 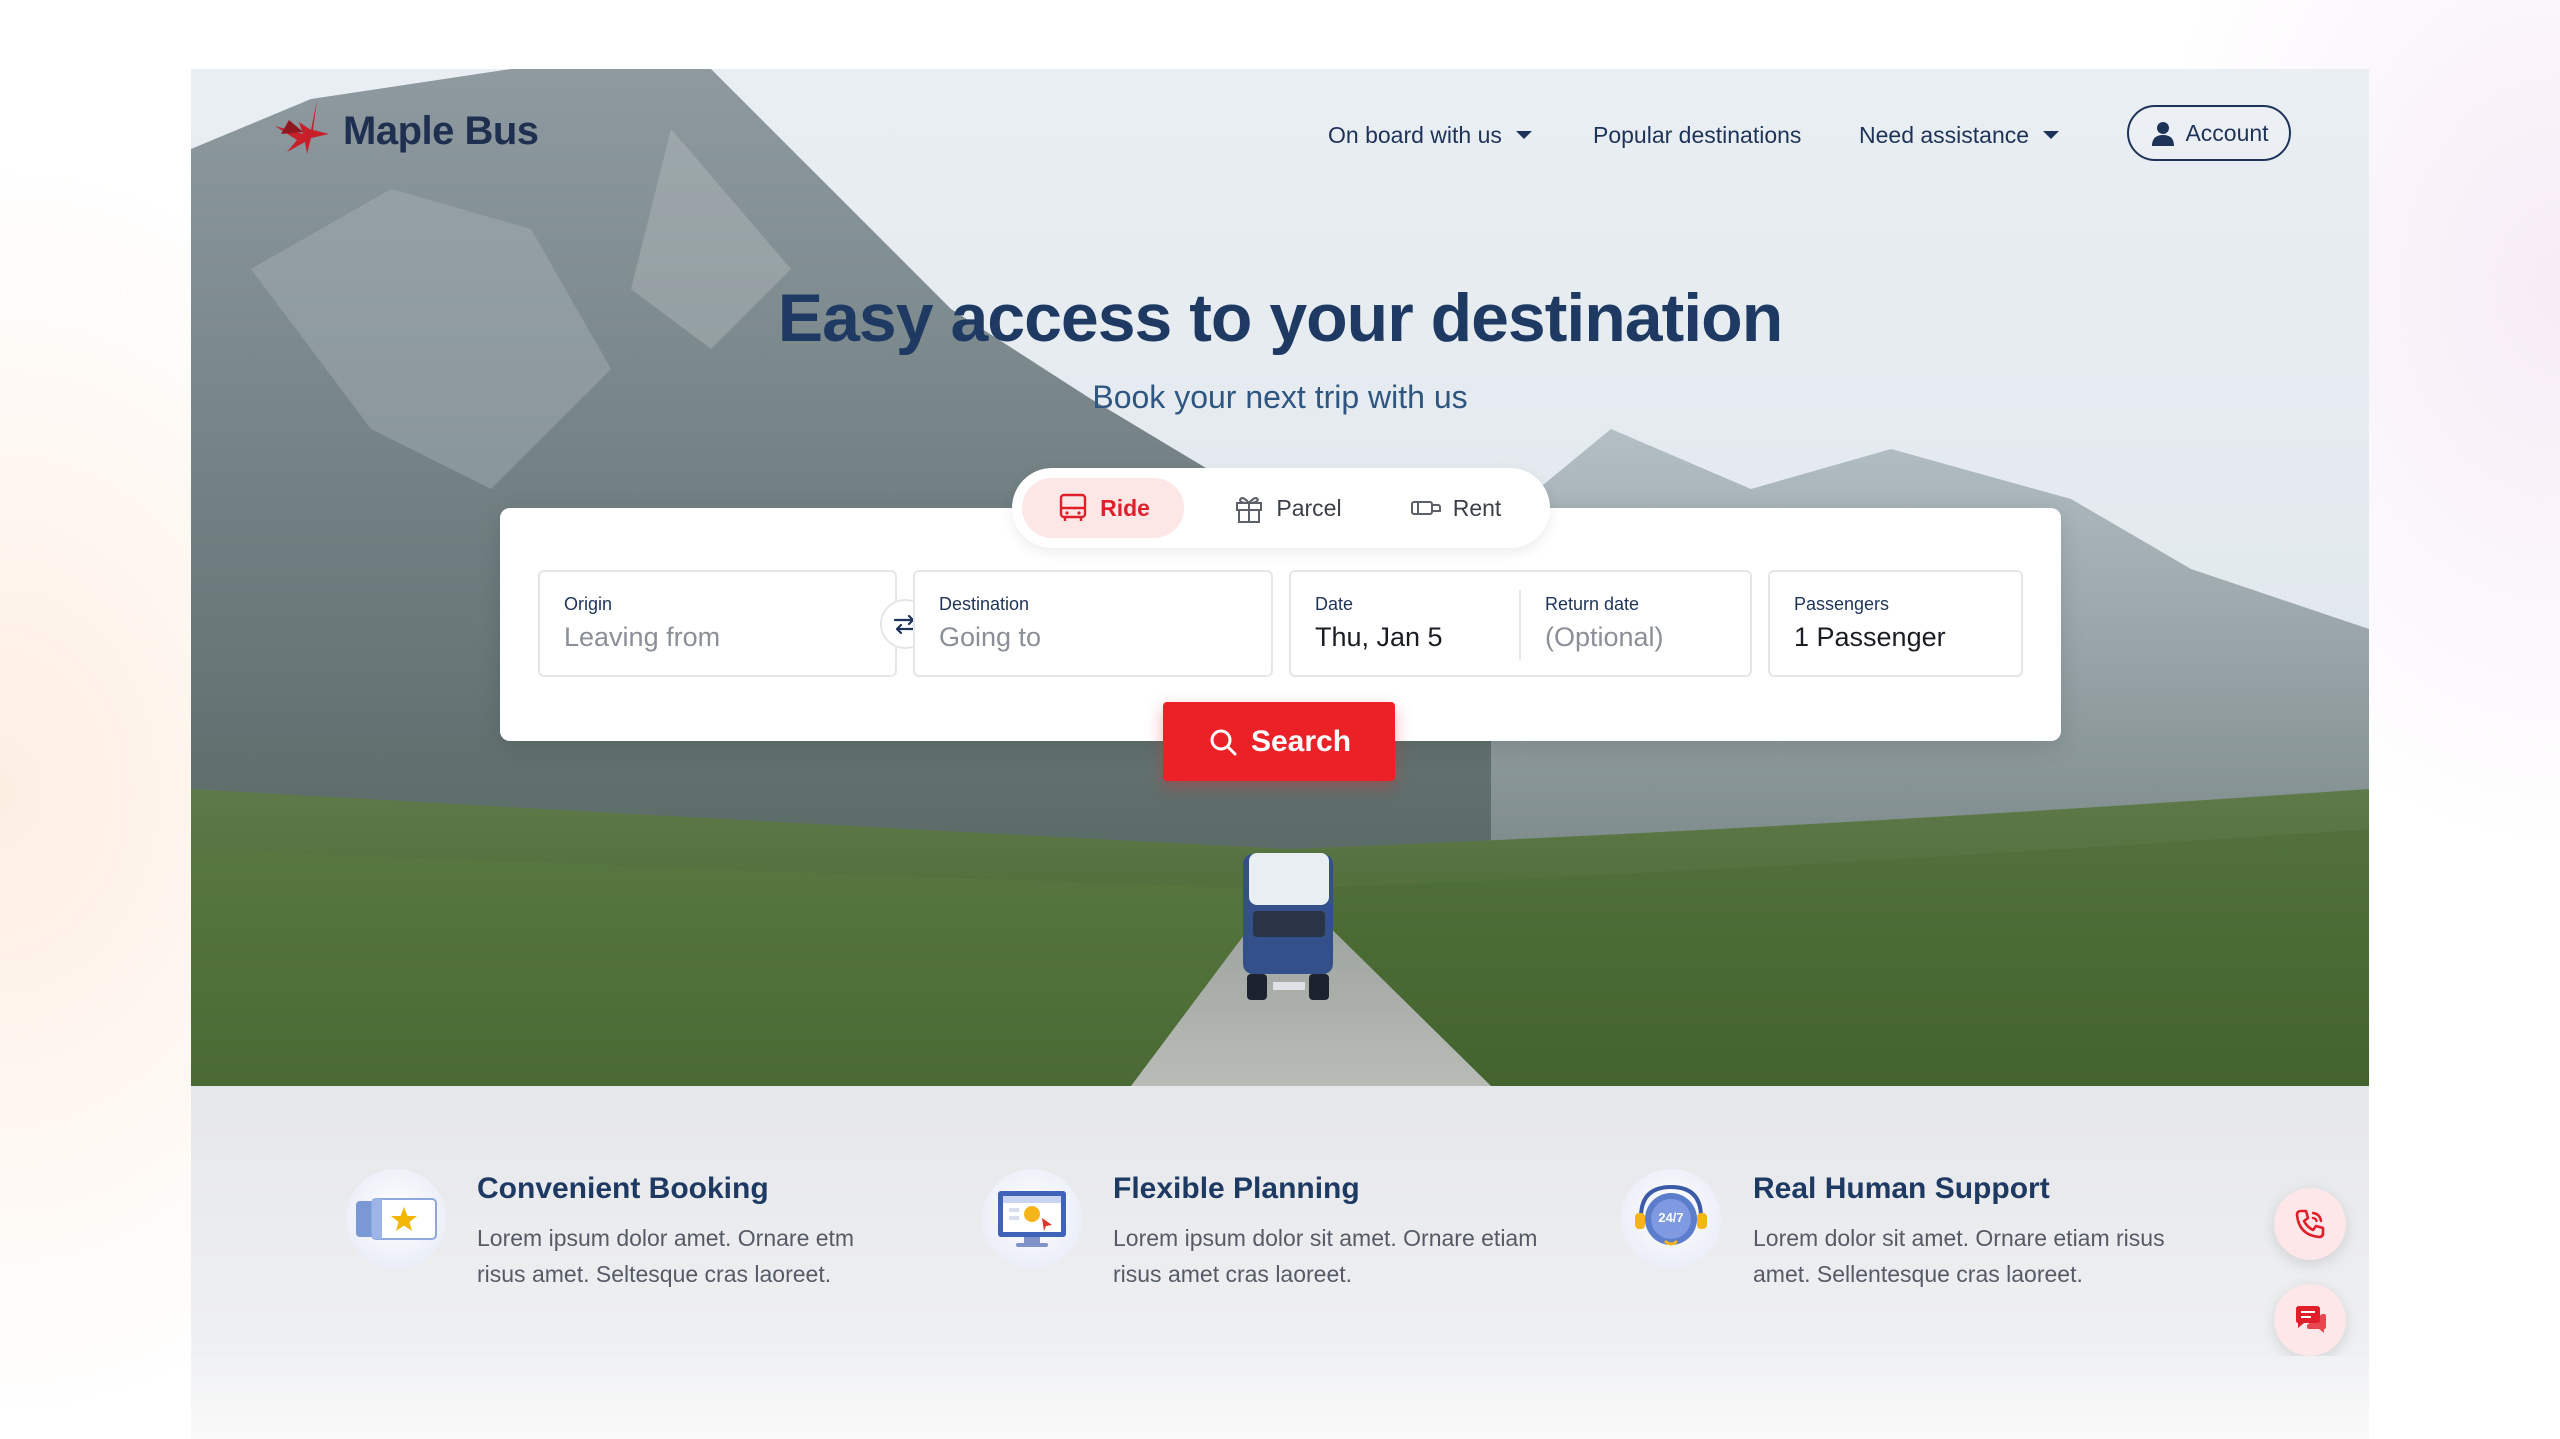 I want to click on hero-title: Easy access to your destination, so click(x=1280, y=318).